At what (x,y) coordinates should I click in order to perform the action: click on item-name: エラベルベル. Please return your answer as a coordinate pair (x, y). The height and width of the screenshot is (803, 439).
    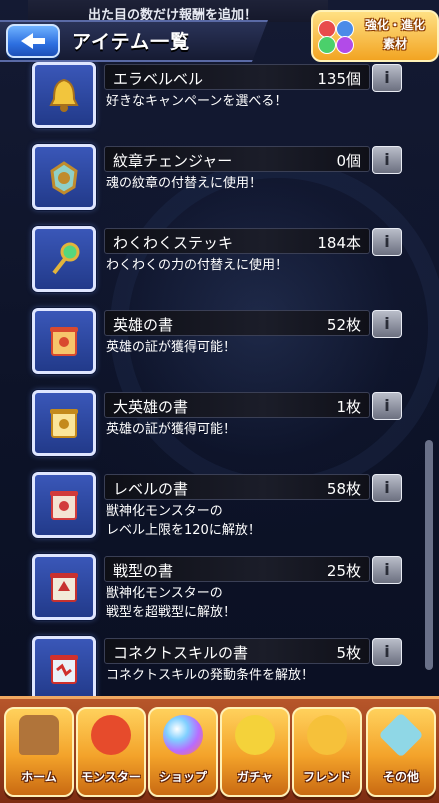
    Looking at the image, I should click on (158, 79).